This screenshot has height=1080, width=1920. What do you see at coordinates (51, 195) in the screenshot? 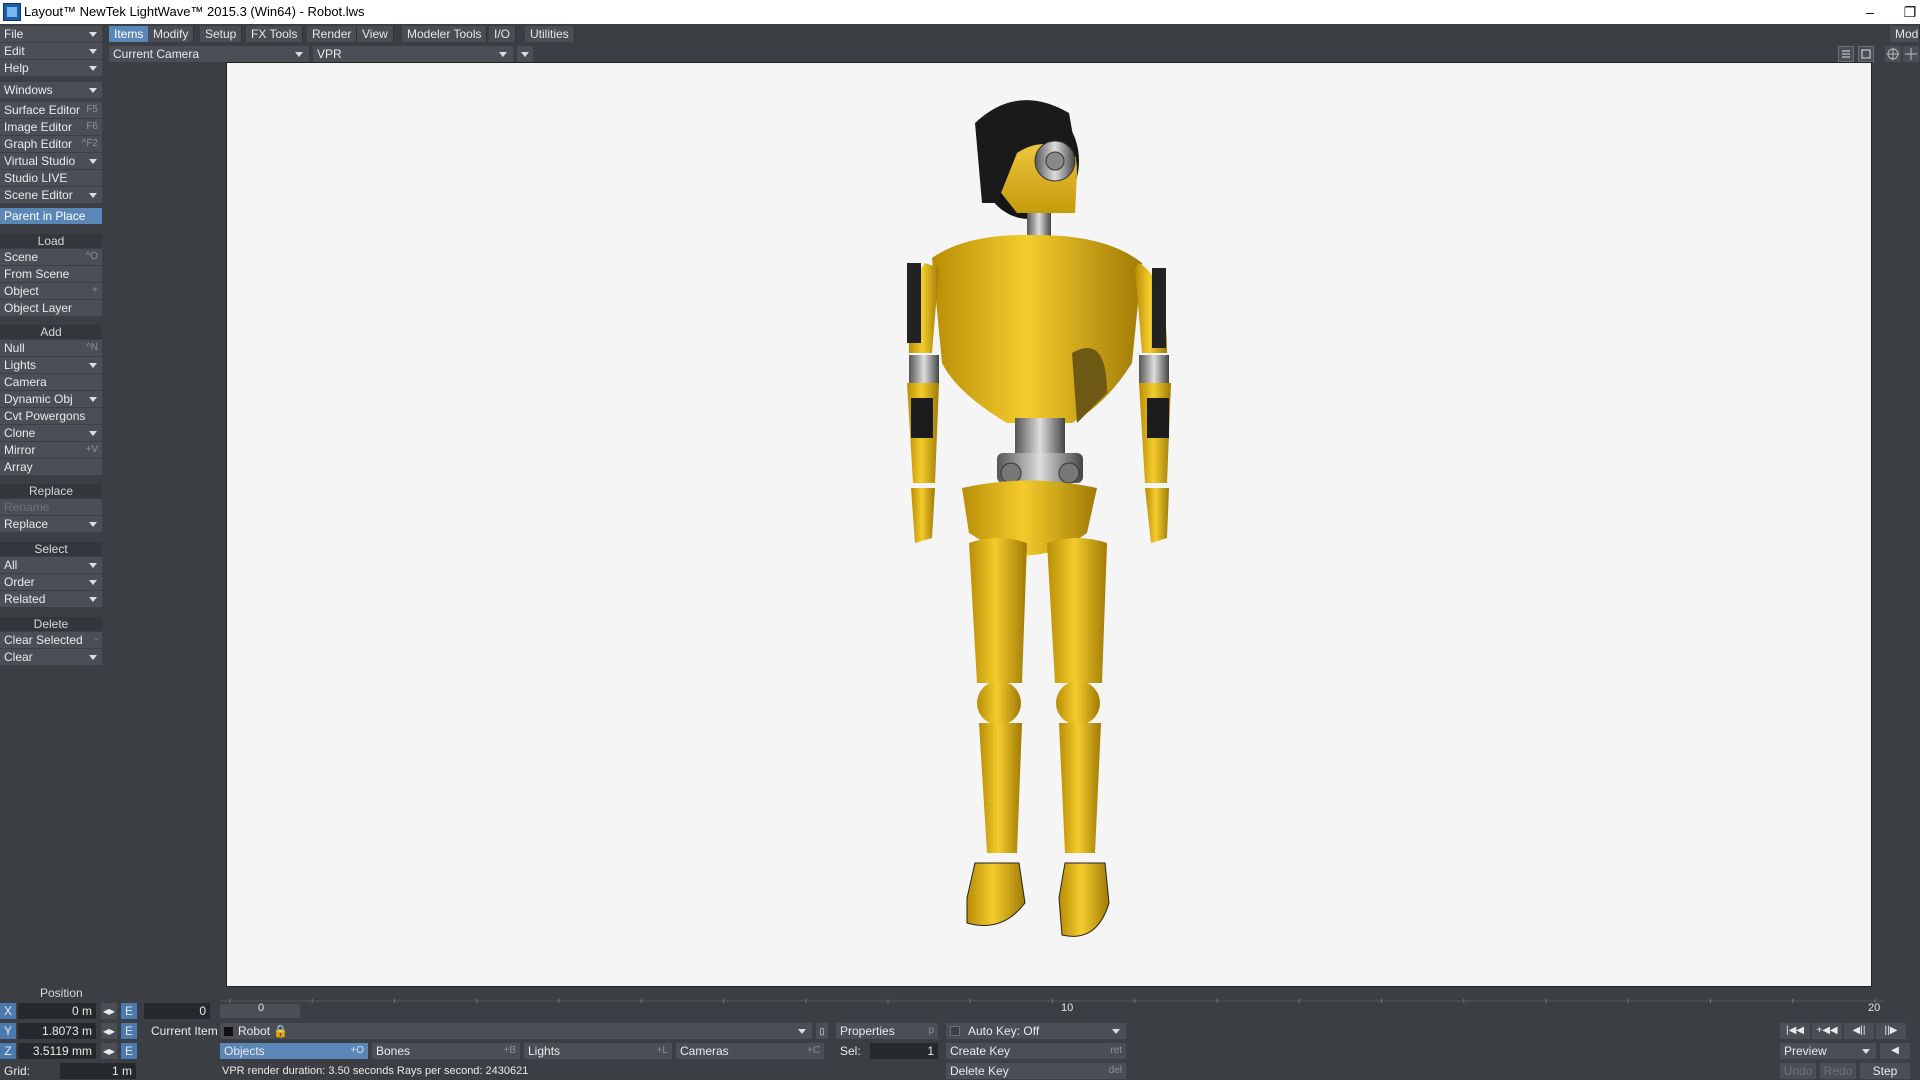
I see `scene-editor-button: Scene Editor` at bounding box center [51, 195].